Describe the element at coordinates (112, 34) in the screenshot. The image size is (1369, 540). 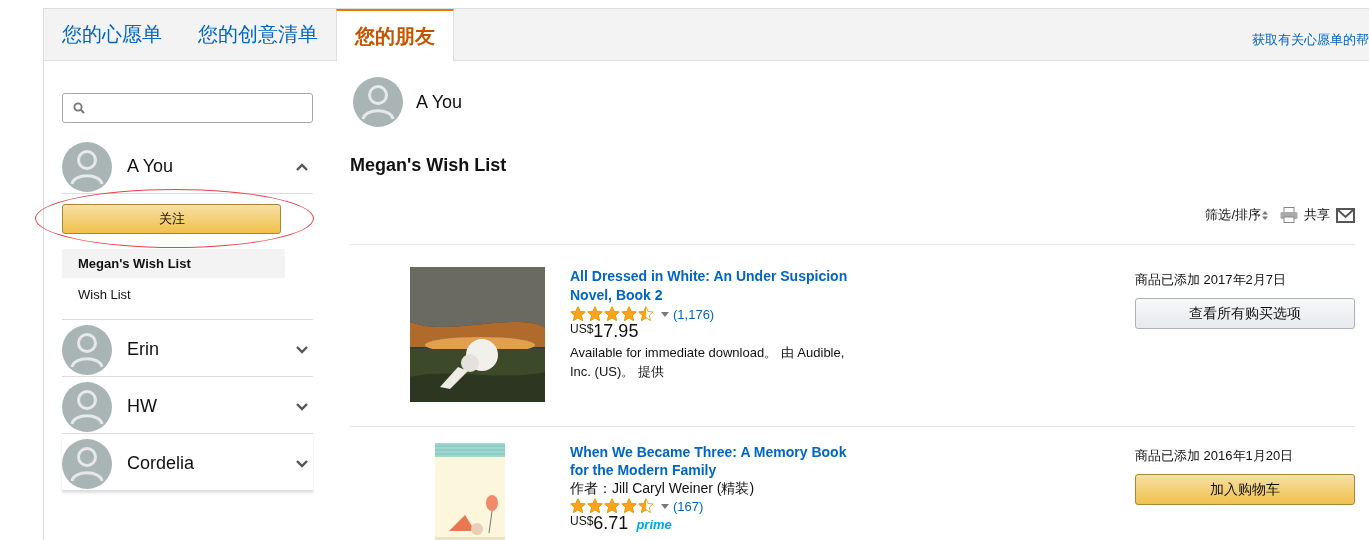
I see `tab: 您的心愿单` at that location.